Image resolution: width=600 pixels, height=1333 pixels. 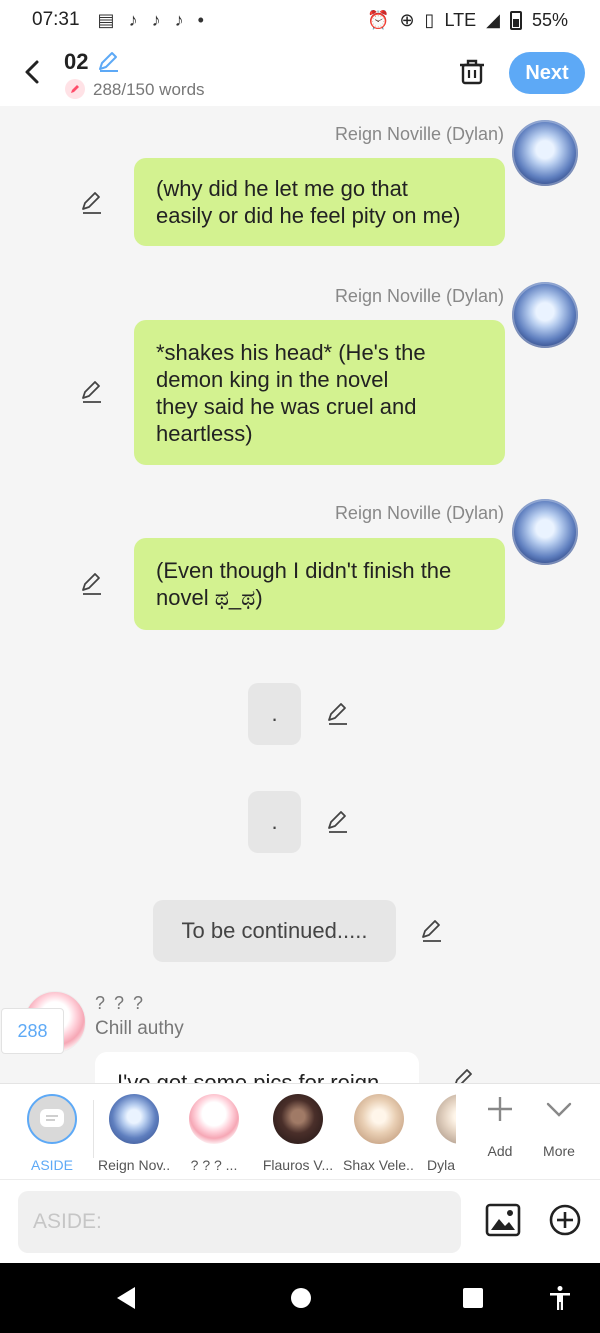 What do you see at coordinates (75, 89) in the screenshot?
I see `pencil-badge-icon` at bounding box center [75, 89].